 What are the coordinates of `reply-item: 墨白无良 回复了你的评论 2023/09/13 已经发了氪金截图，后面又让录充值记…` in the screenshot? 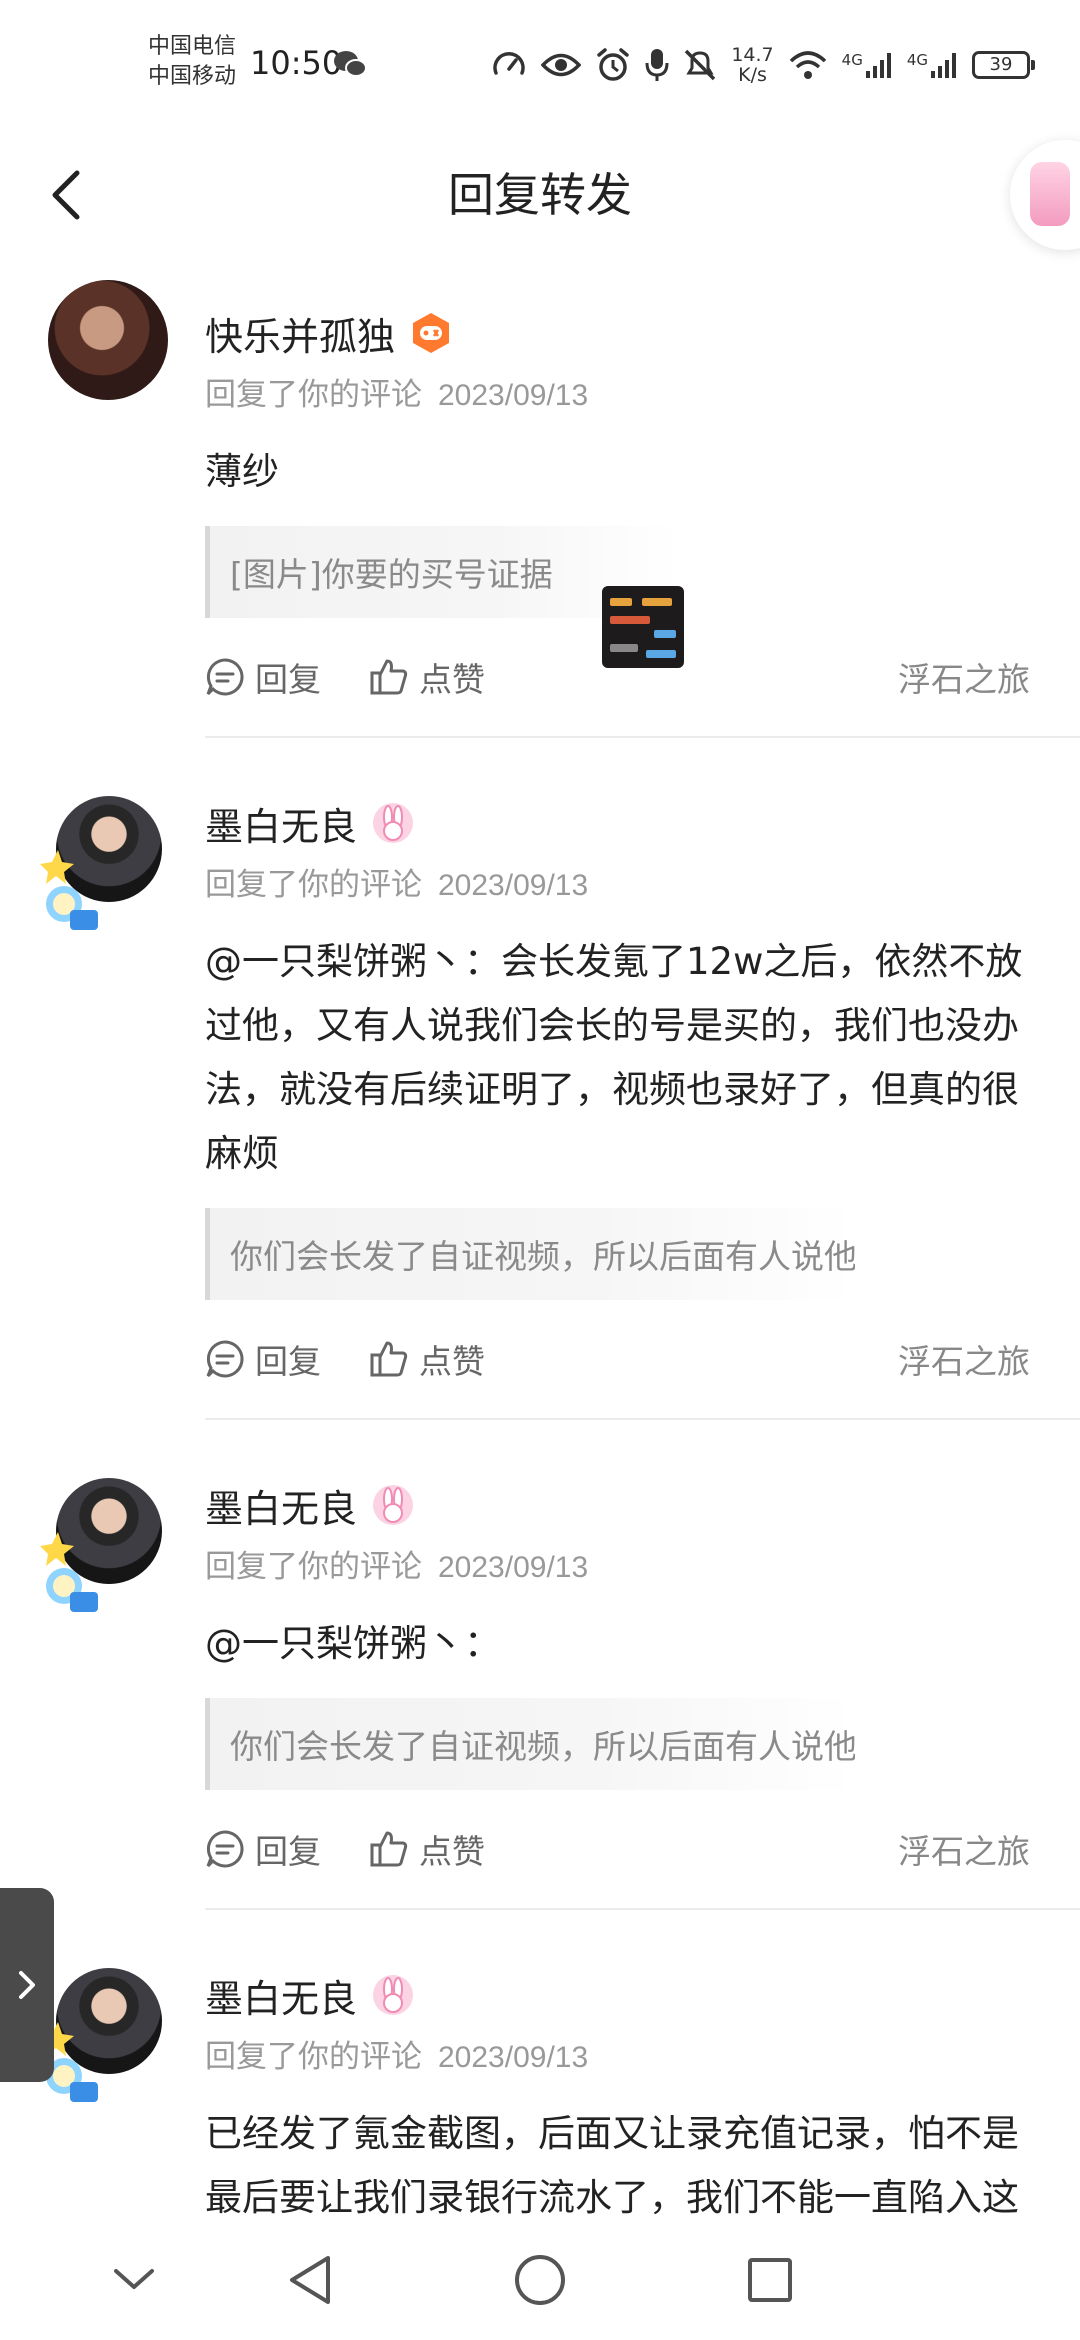 It's located at (540, 2080).